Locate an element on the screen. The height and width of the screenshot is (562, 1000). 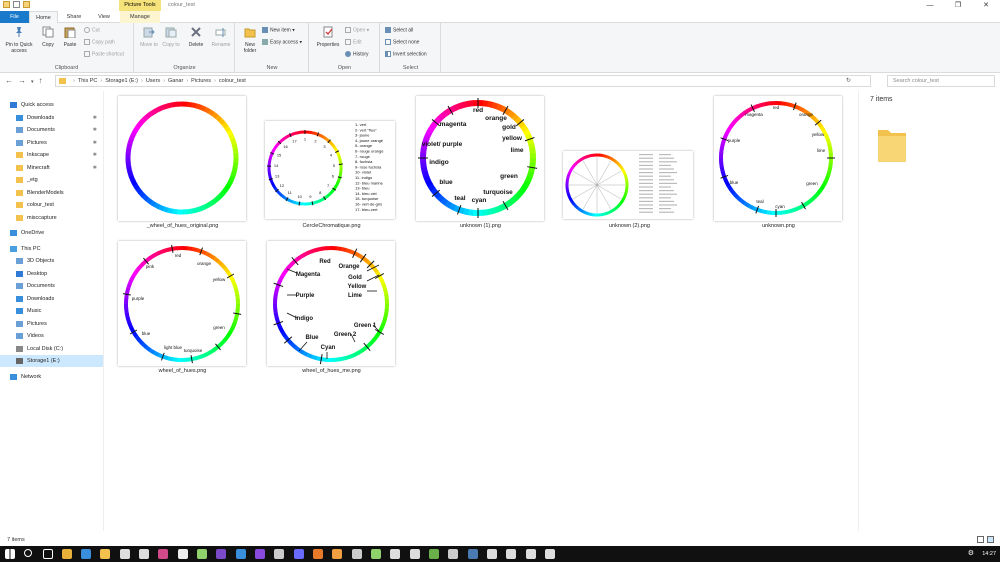
breadcrumb-storage1: Storage1 (E:) is located at coordinates (121, 81).